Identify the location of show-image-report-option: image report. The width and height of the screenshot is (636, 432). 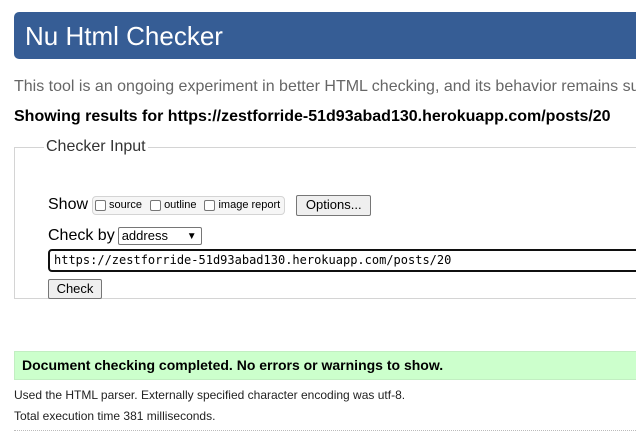
(242, 205).